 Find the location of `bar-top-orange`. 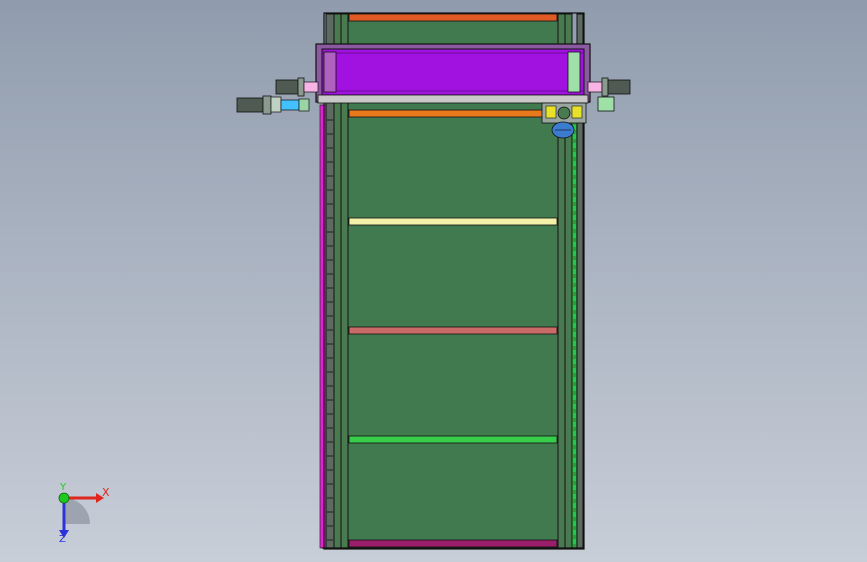

bar-top-orange is located at coordinates (453, 17).